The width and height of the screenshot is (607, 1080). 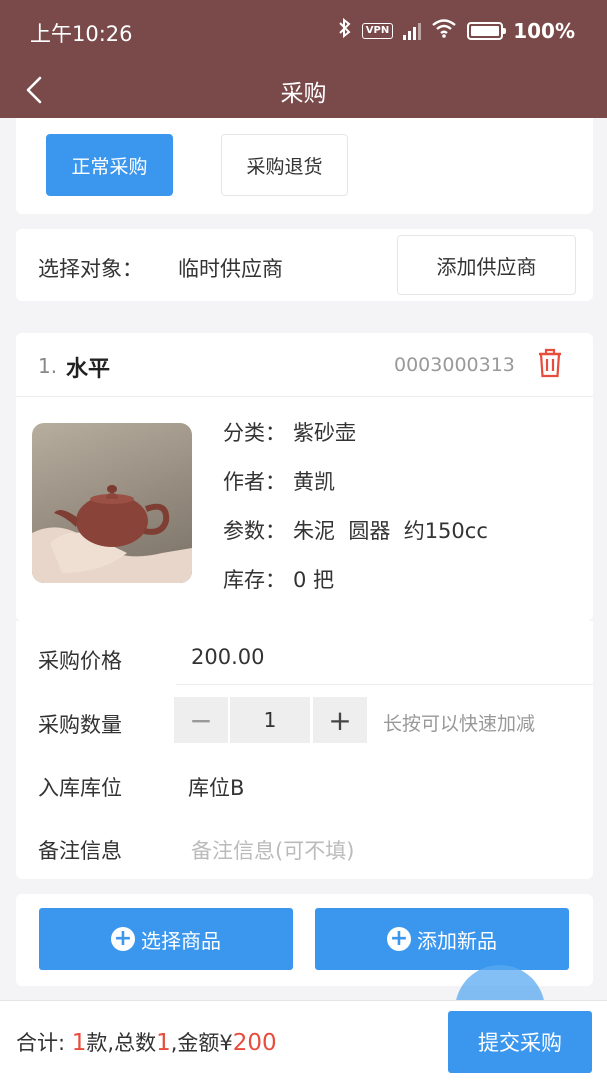 What do you see at coordinates (112, 503) in the screenshot?
I see `product-image` at bounding box center [112, 503].